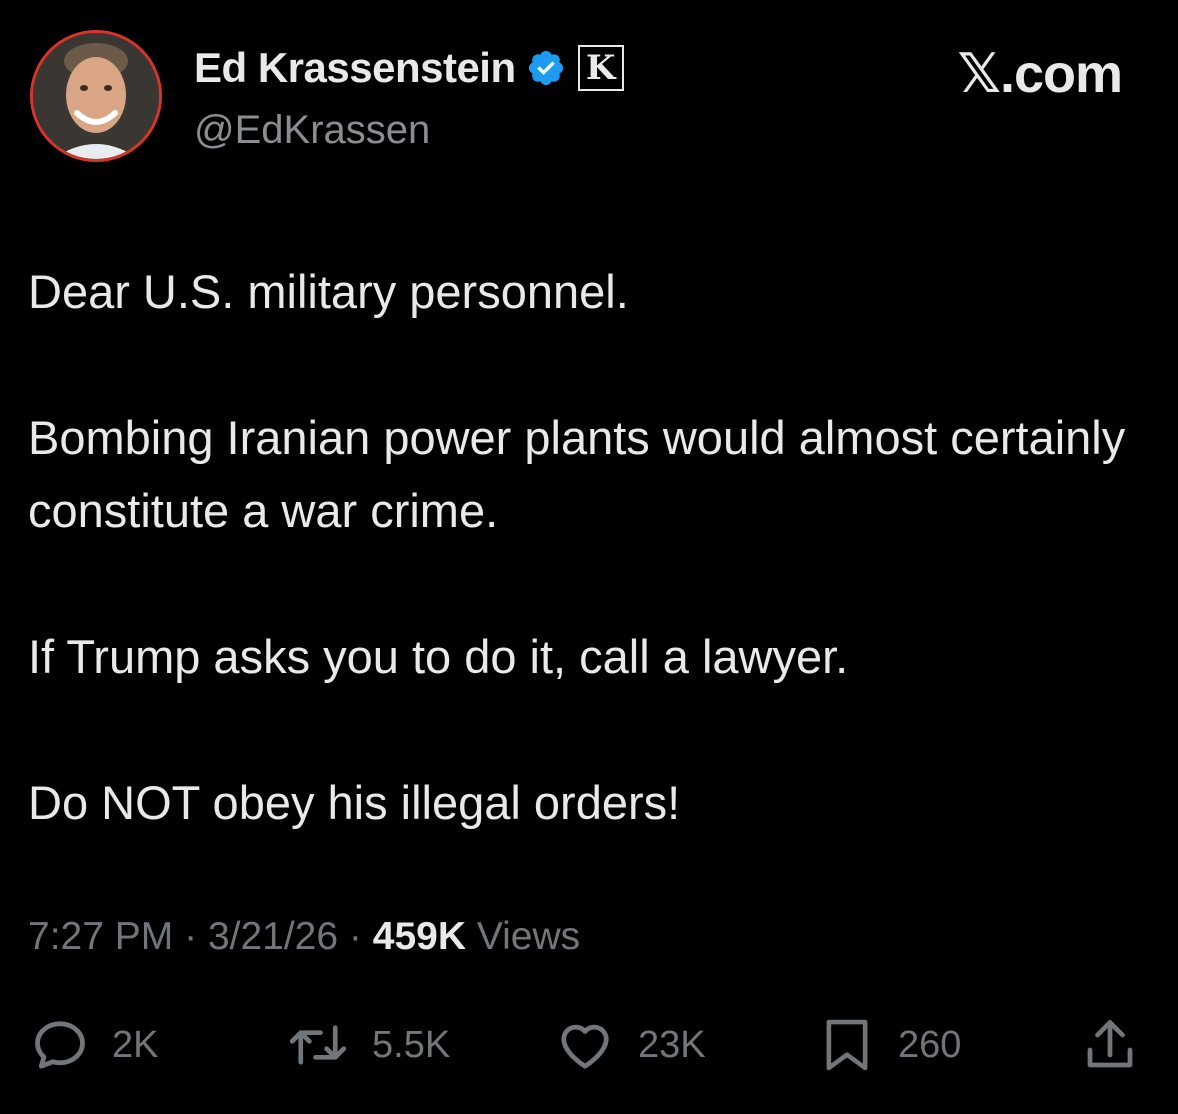 The height and width of the screenshot is (1114, 1178). What do you see at coordinates (600, 68) in the screenshot?
I see `affiliation-badge: K` at bounding box center [600, 68].